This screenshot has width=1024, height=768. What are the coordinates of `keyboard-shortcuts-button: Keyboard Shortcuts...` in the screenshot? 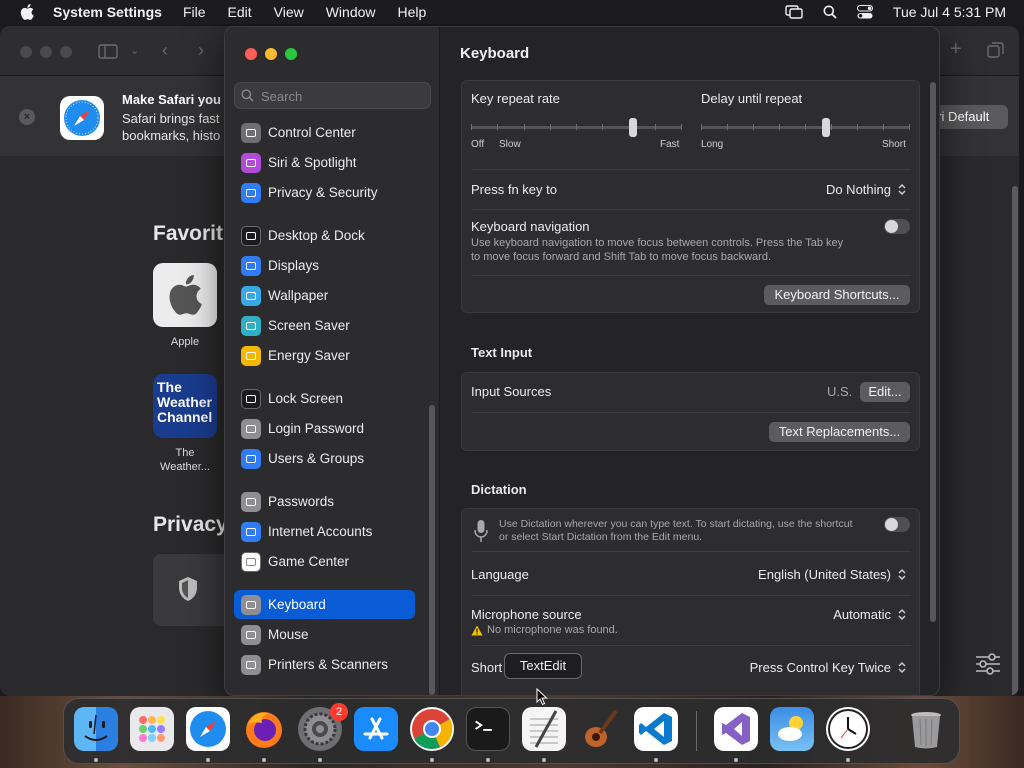 It's located at (837, 295).